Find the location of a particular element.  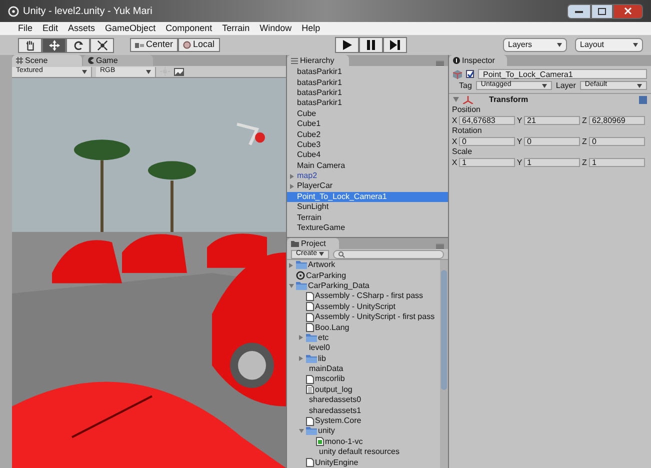

hierarchy-item: Cube1 is located at coordinates (367, 124).